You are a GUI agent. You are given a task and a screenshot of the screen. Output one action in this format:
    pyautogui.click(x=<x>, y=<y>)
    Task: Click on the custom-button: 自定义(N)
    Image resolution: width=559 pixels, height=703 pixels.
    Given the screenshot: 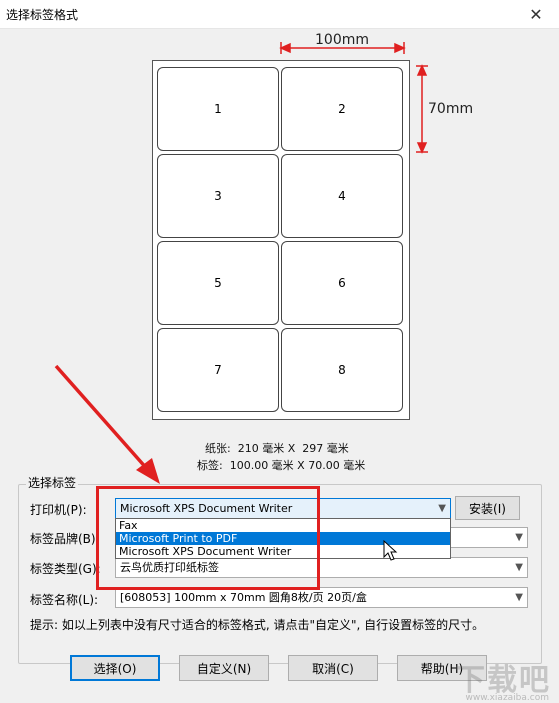 What is the action you would take?
    pyautogui.click(x=224, y=668)
    